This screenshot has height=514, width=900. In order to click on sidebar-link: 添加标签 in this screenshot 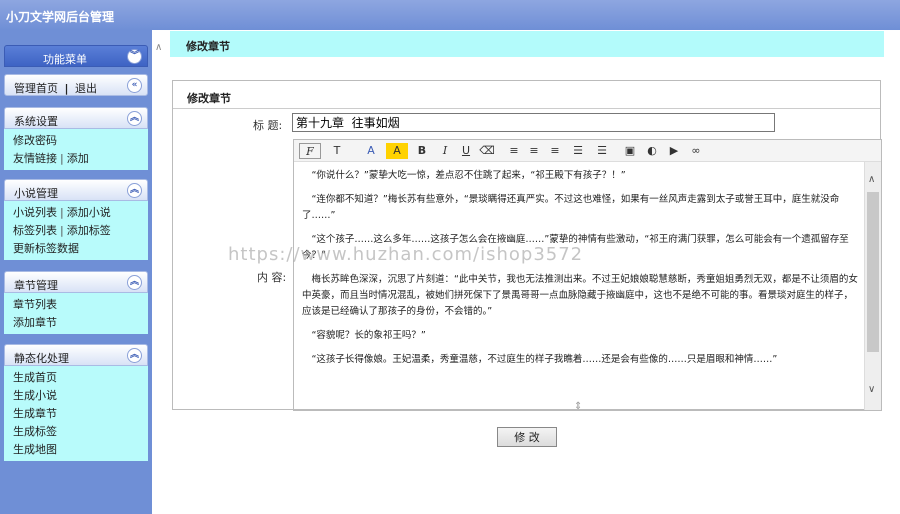, I will do `click(89, 230)`.